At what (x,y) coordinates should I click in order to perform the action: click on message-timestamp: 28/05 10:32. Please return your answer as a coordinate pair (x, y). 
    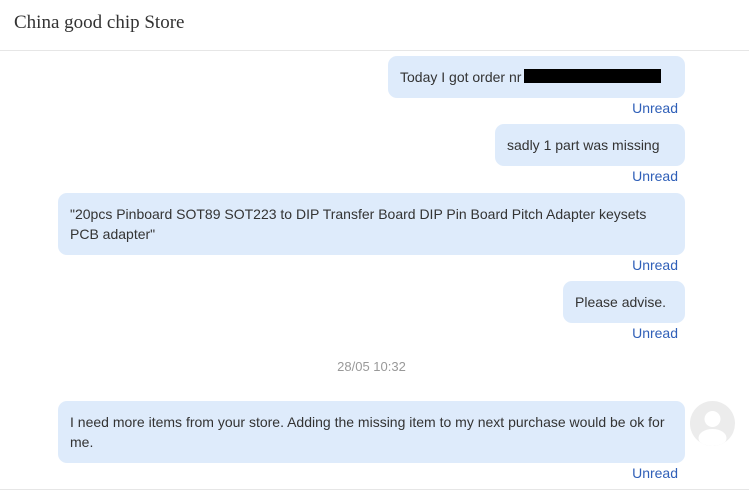
    Looking at the image, I should click on (371, 366).